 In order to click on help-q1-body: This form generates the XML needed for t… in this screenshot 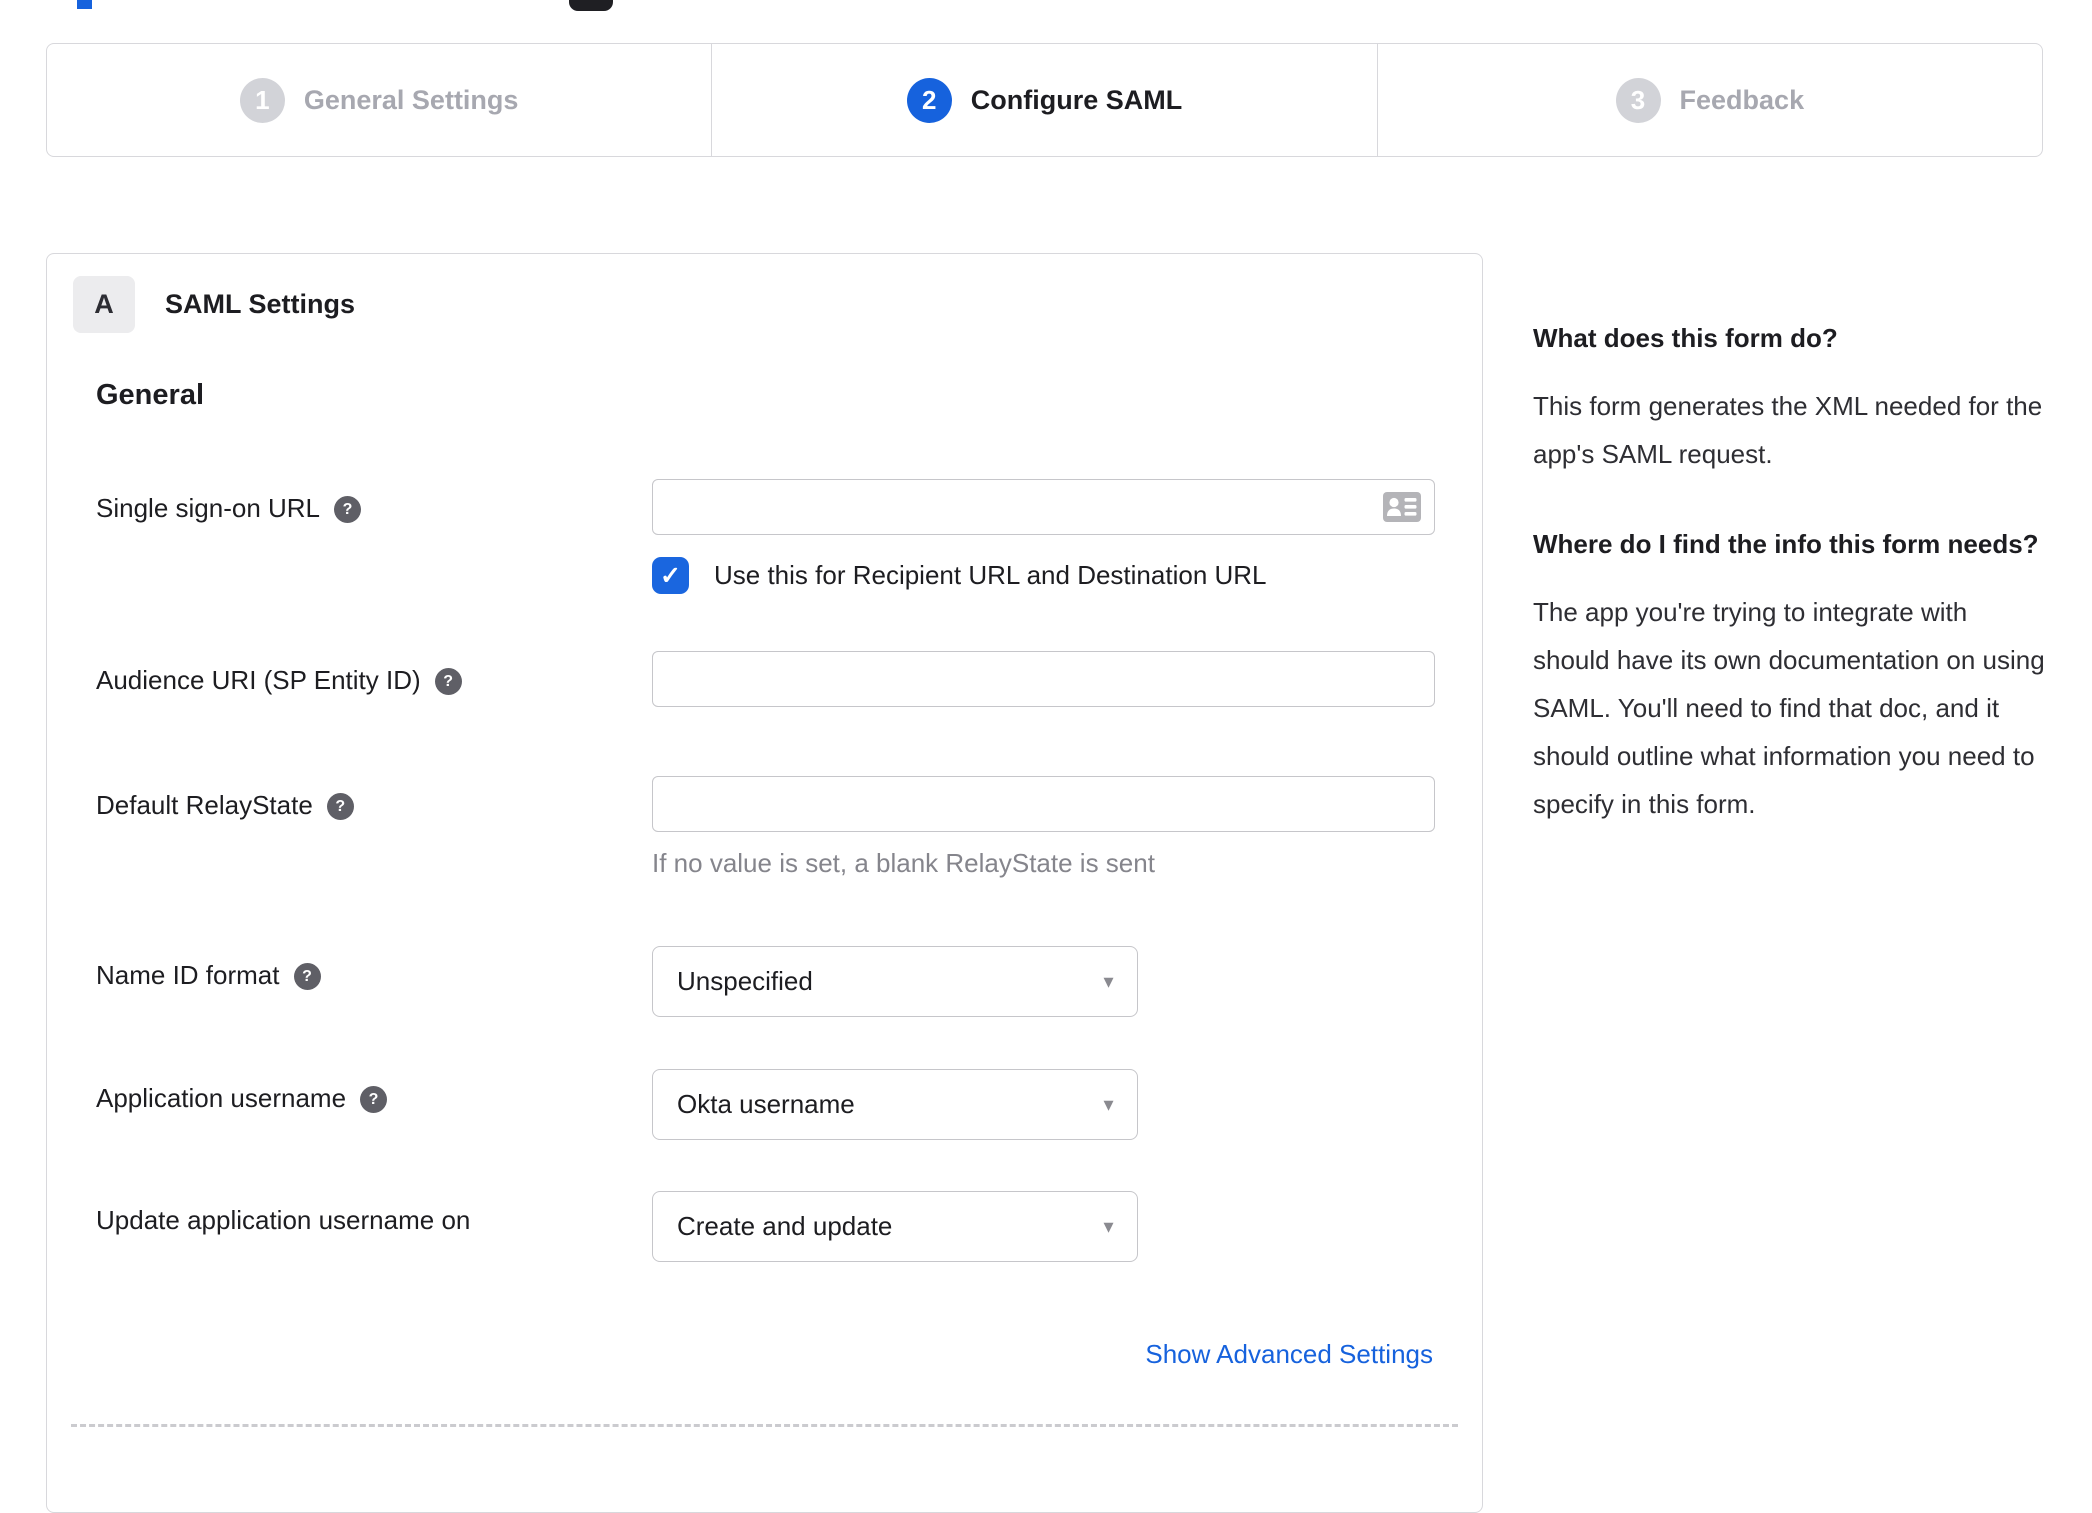, I will do `click(1788, 430)`.